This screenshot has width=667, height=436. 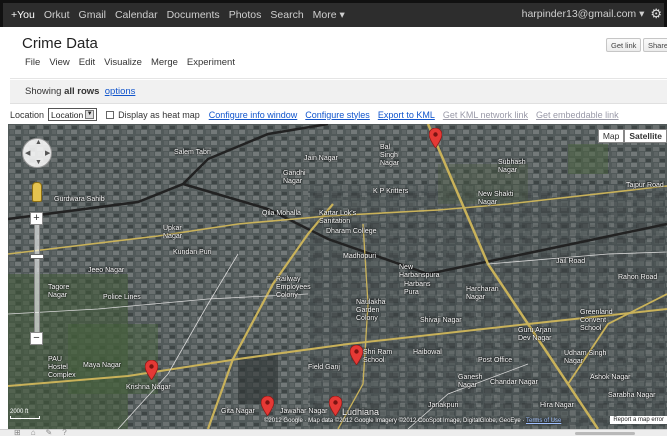 What do you see at coordinates (27, 153) in the screenshot?
I see `pan-left-icon: ◀` at bounding box center [27, 153].